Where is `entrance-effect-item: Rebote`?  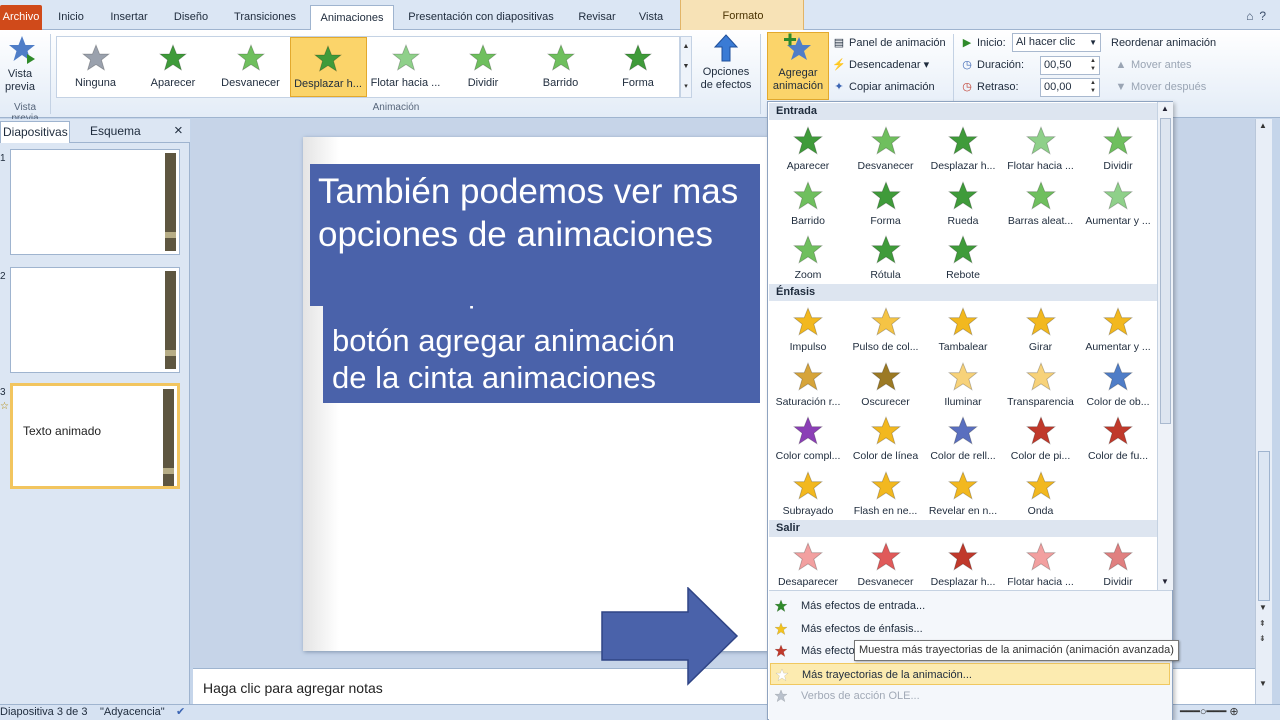 entrance-effect-item: Rebote is located at coordinates (963, 257).